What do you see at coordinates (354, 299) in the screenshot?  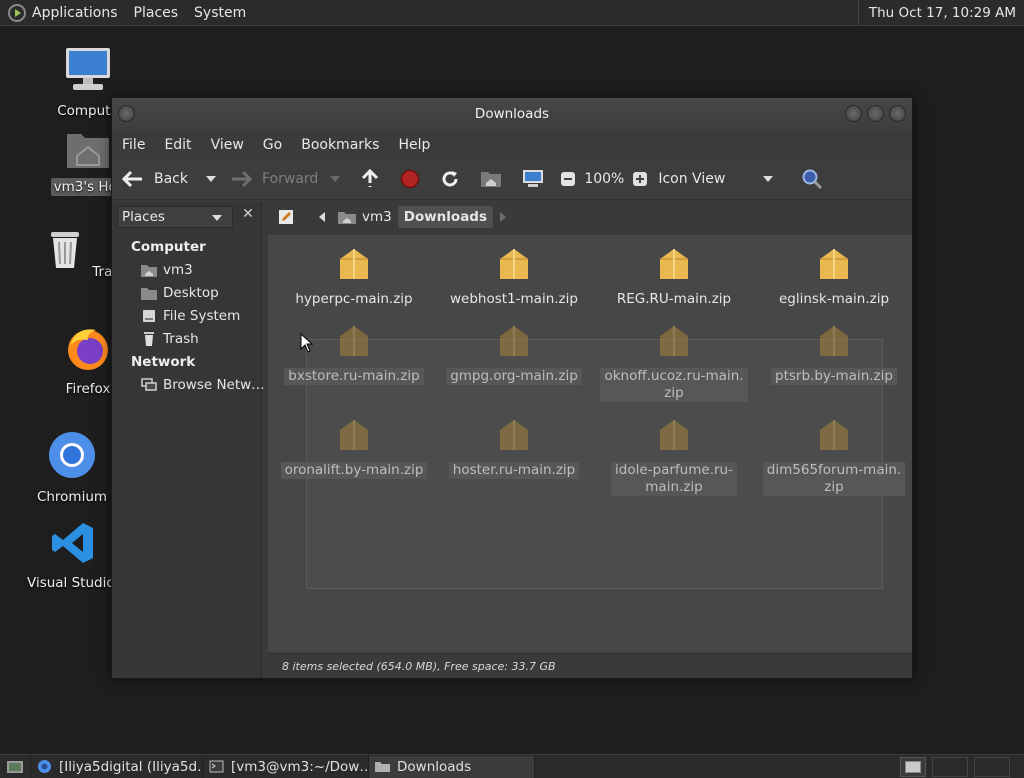 I see `file-name: hyperpc-main.zip` at bounding box center [354, 299].